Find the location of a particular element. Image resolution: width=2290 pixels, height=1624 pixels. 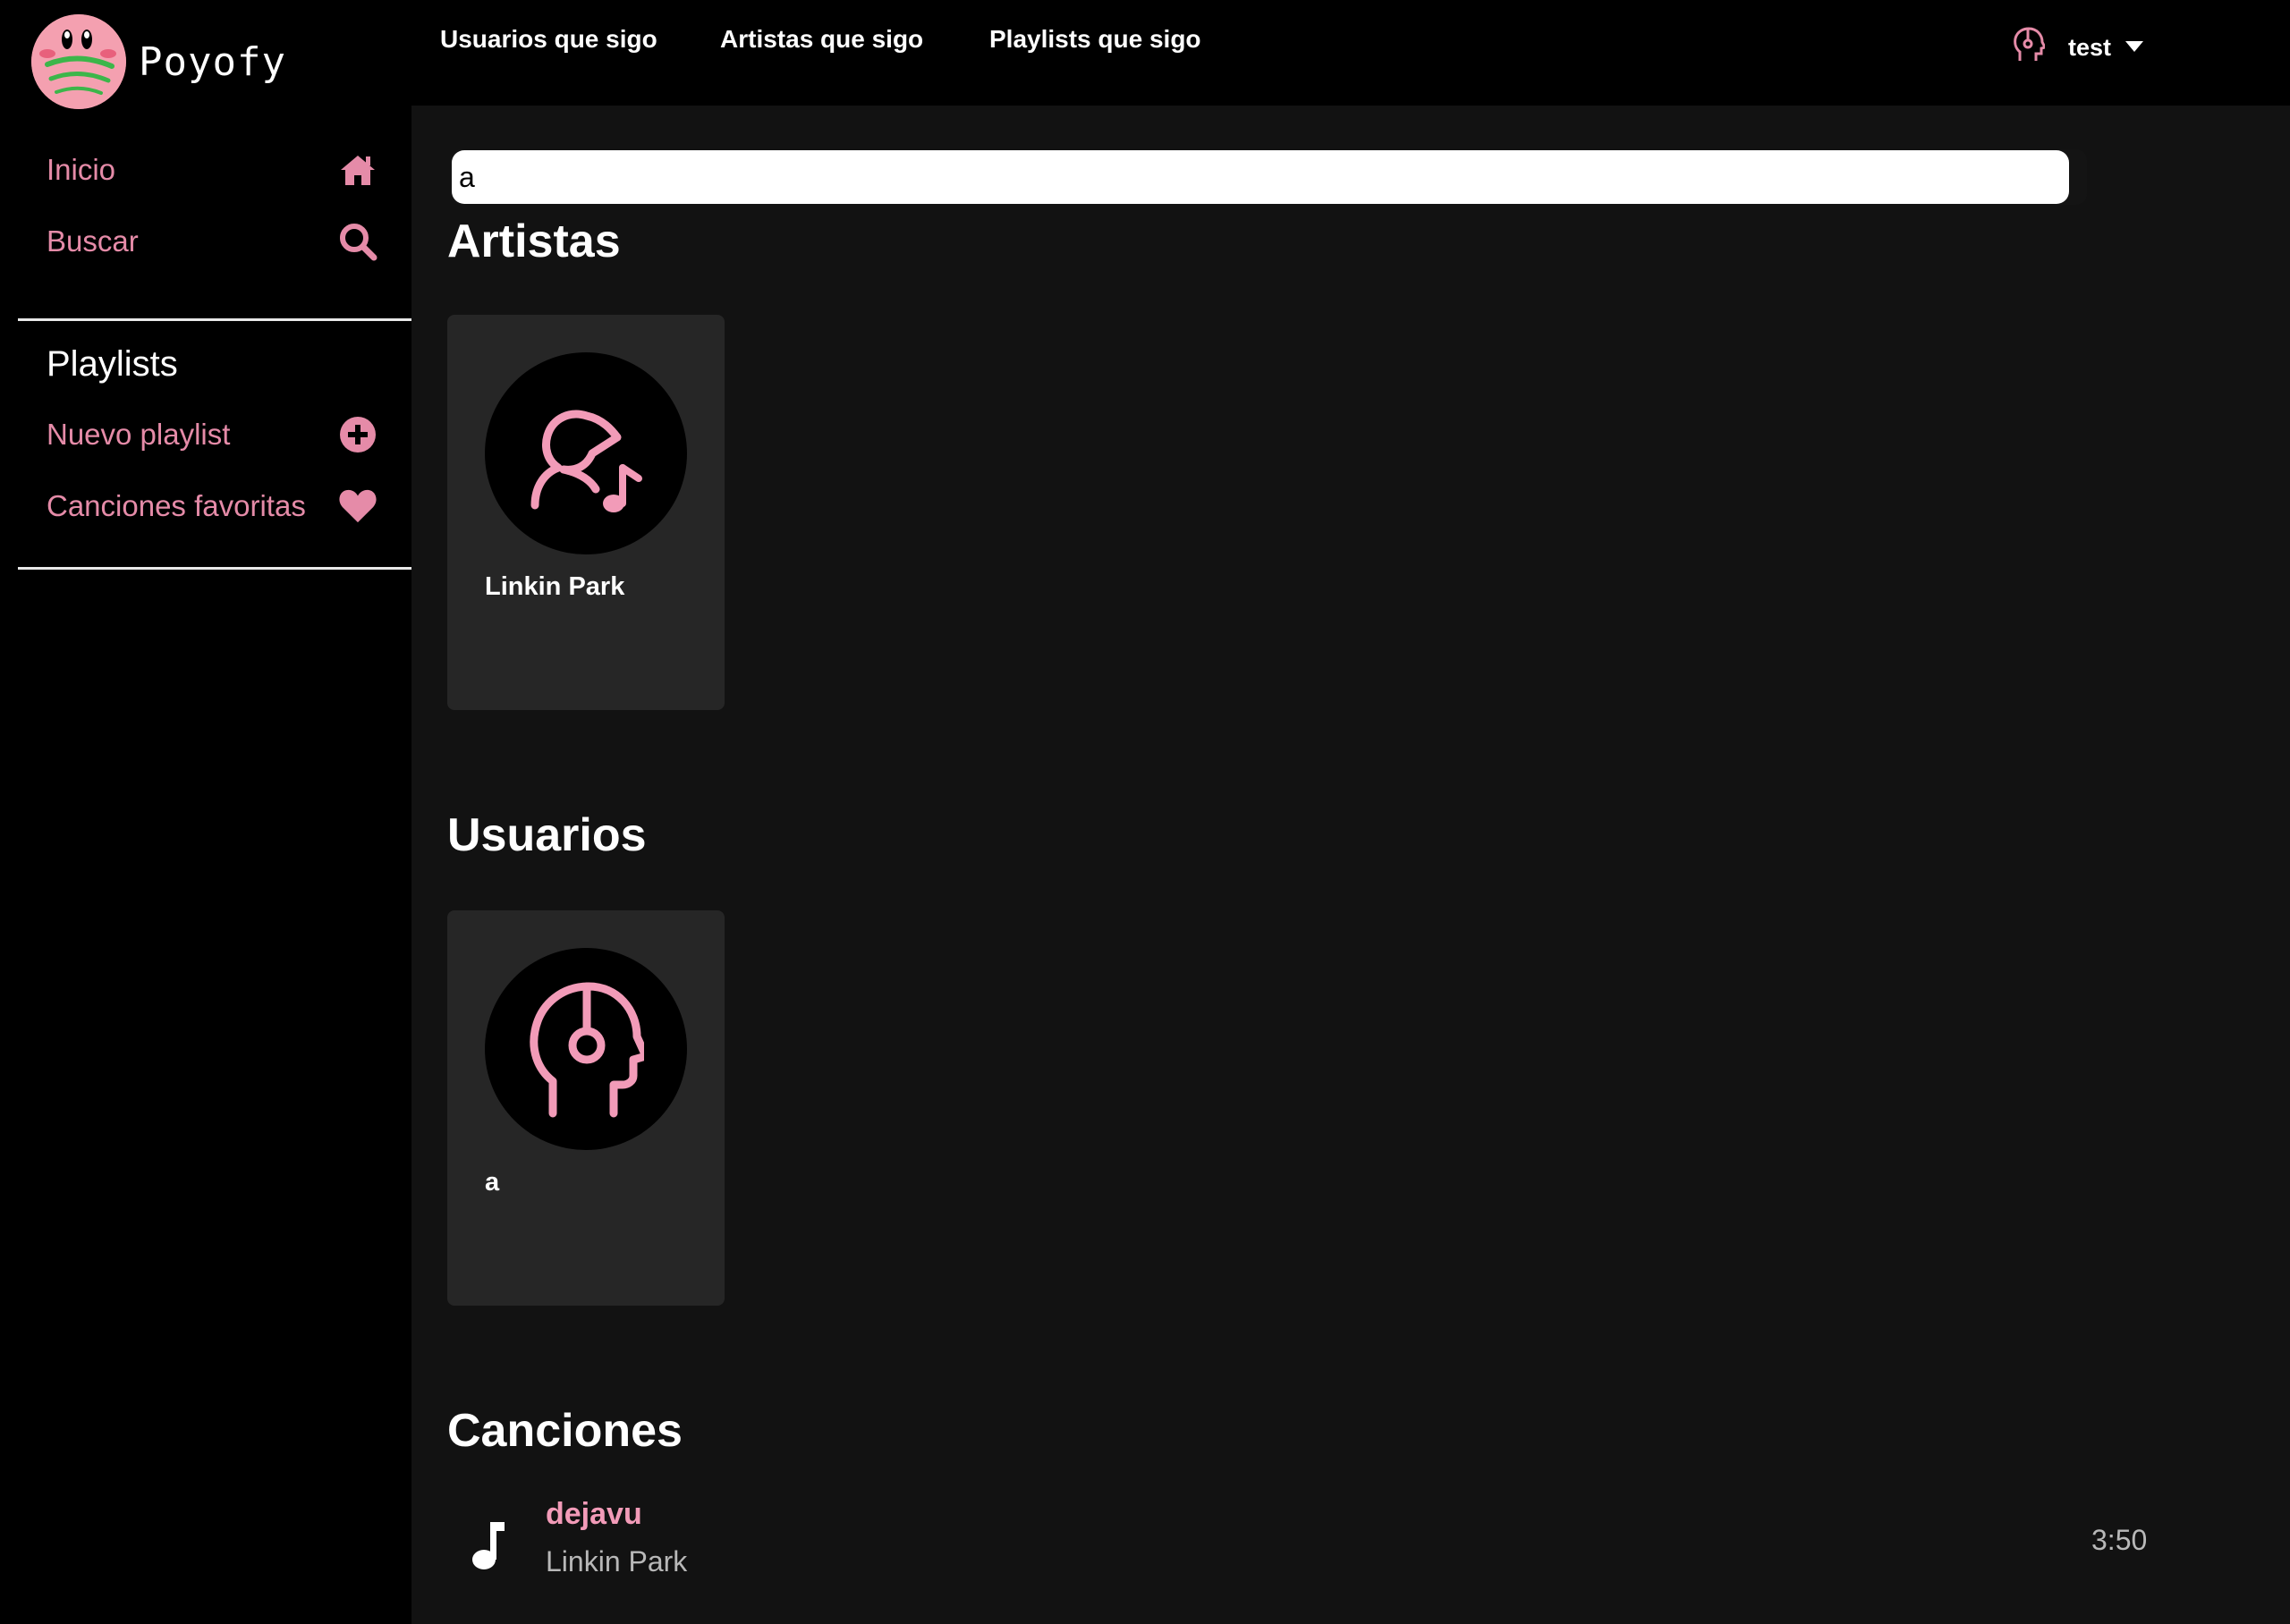

song-title: dejavu is located at coordinates (594, 1514).